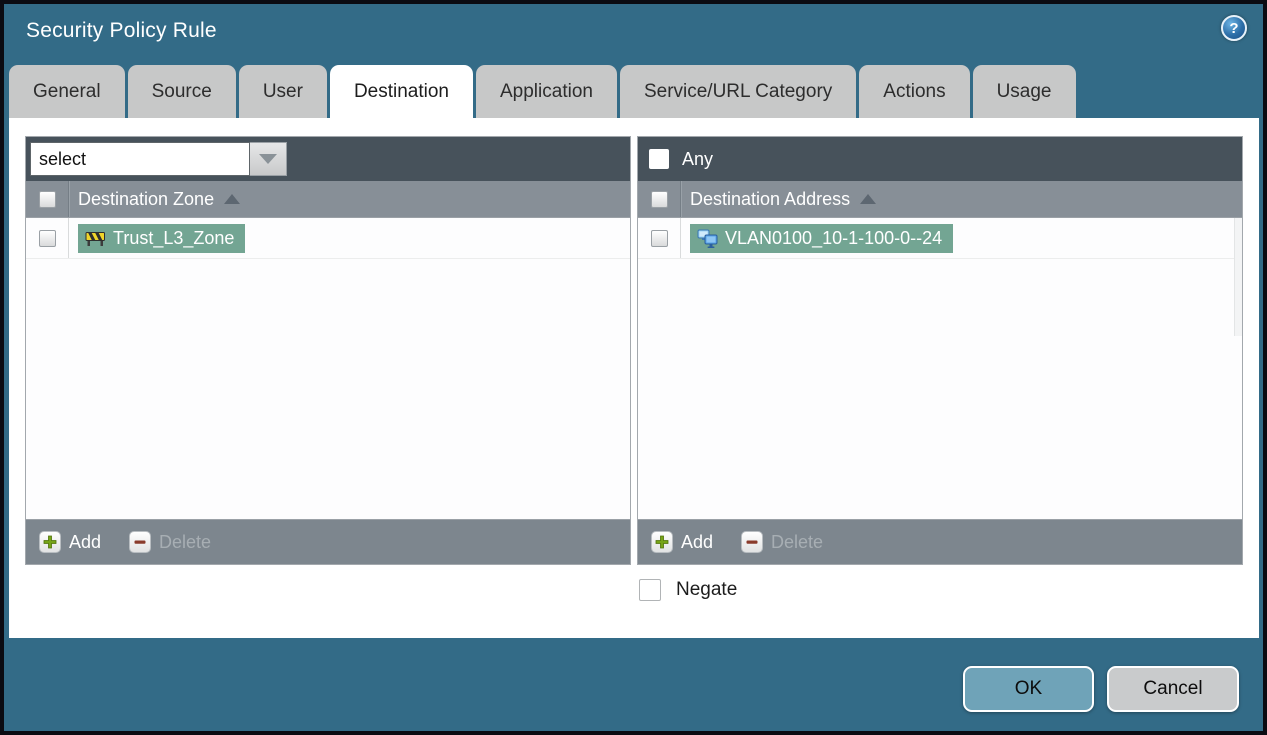 Image resolution: width=1267 pixels, height=735 pixels. I want to click on tab-service-url-category: Service/URL Category, so click(738, 91).